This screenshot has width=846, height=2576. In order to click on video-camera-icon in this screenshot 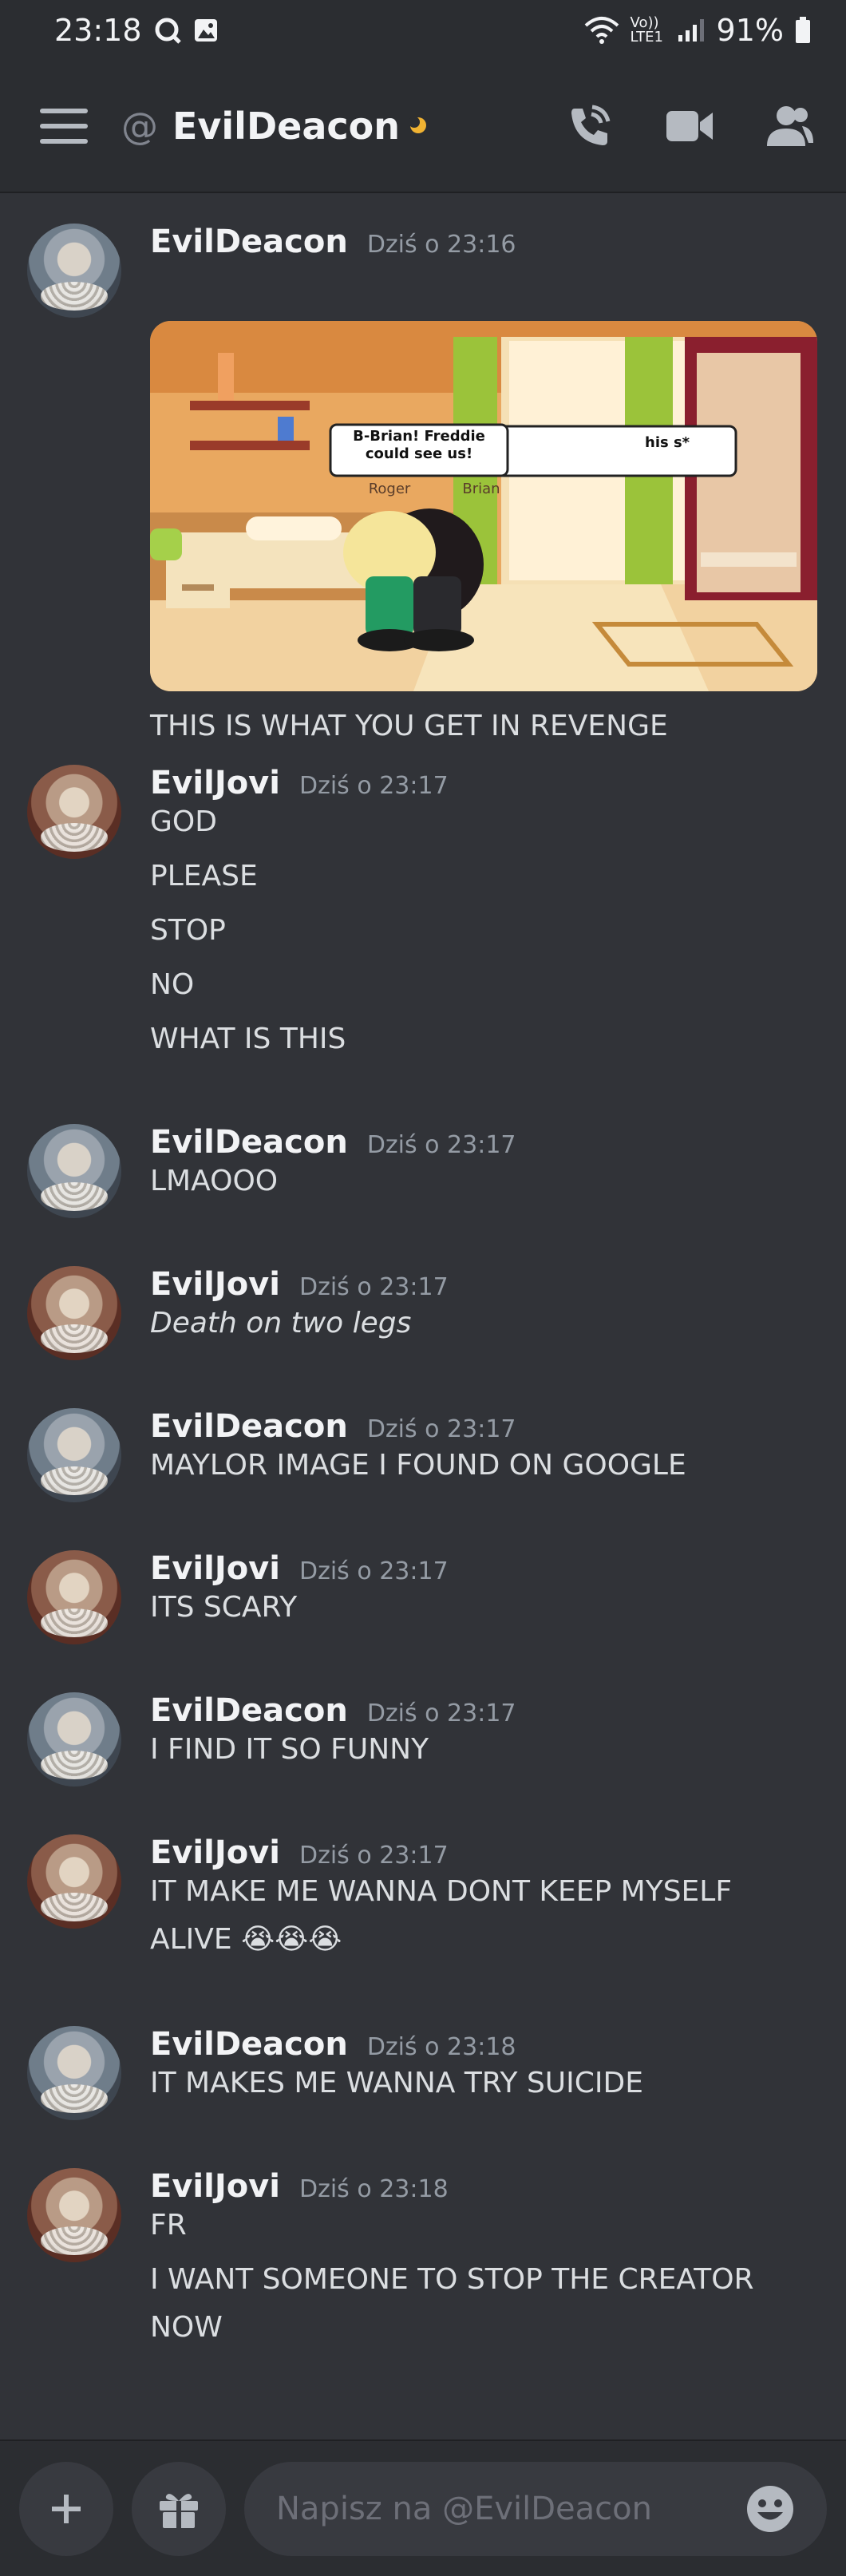, I will do `click(690, 126)`.